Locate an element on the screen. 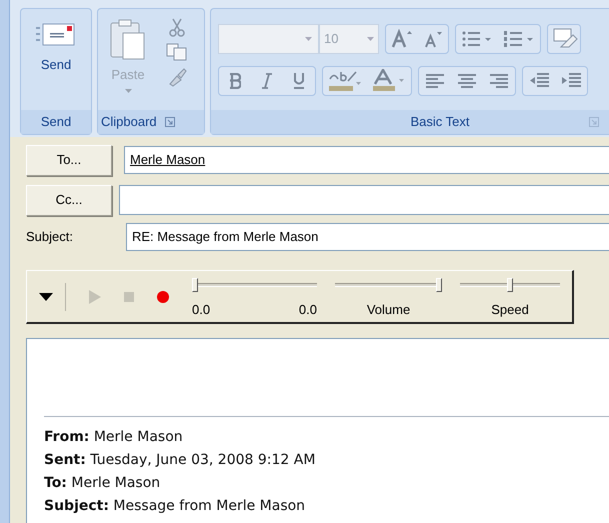  clipboard-icon is located at coordinates (128, 40).